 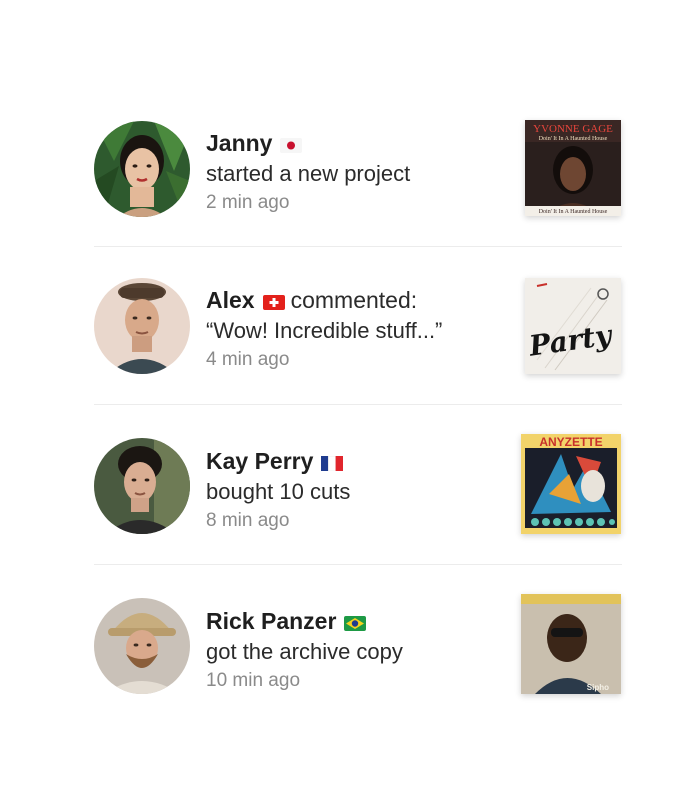 What do you see at coordinates (573, 139) in the screenshot?
I see `cover-subtitle: Doin' It In A Haunted House` at bounding box center [573, 139].